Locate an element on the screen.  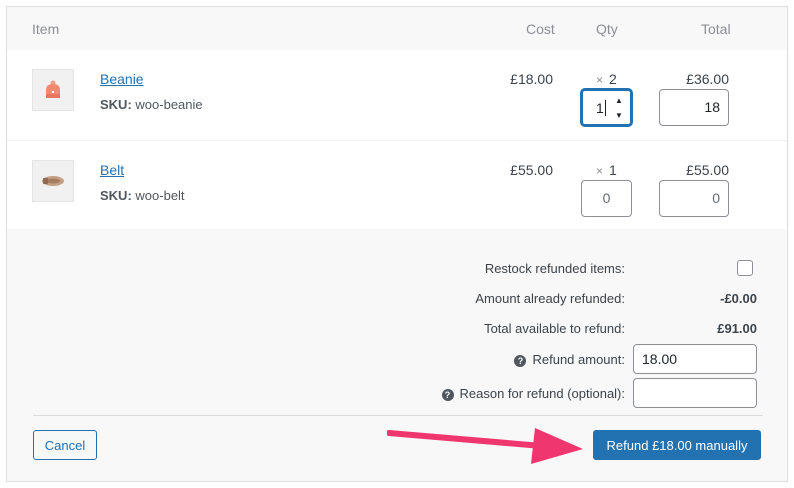
item-cost: £18.00 is located at coordinates (531, 79).